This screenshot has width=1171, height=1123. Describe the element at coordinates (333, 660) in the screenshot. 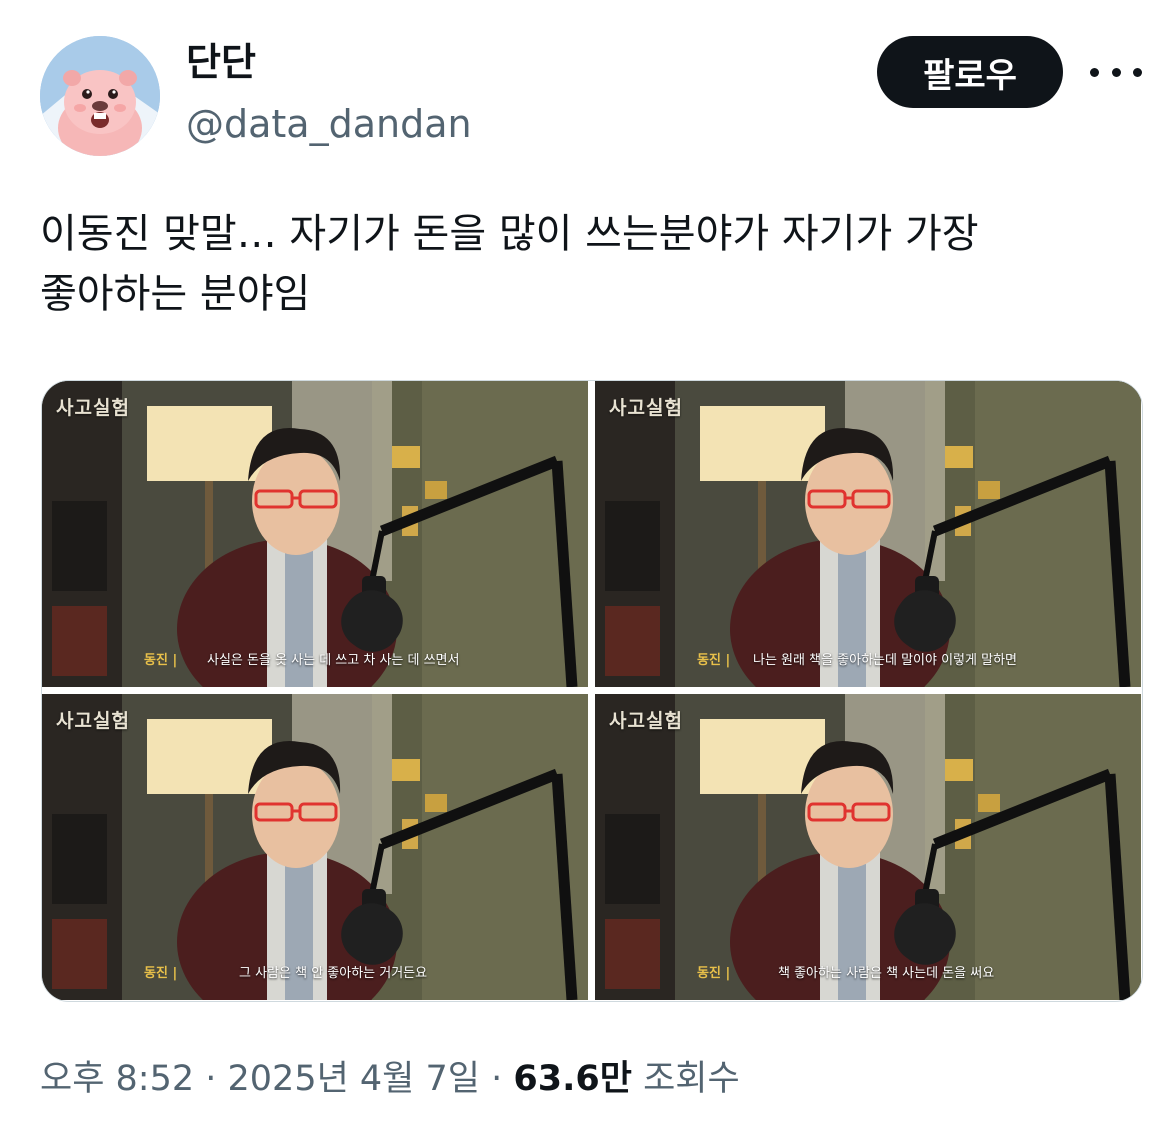

I see `subtitle-text: 사실은 돈을 옷 사는 데 쓰고 차 사는 데 쓰면서` at that location.